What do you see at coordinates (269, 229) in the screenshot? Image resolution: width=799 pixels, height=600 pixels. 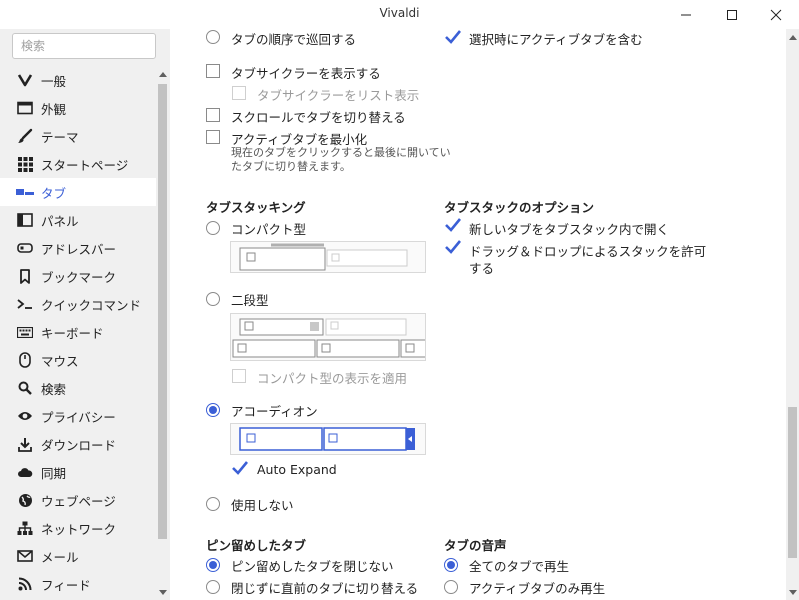 I see `stacking-compact-label: コンパクト型` at bounding box center [269, 229].